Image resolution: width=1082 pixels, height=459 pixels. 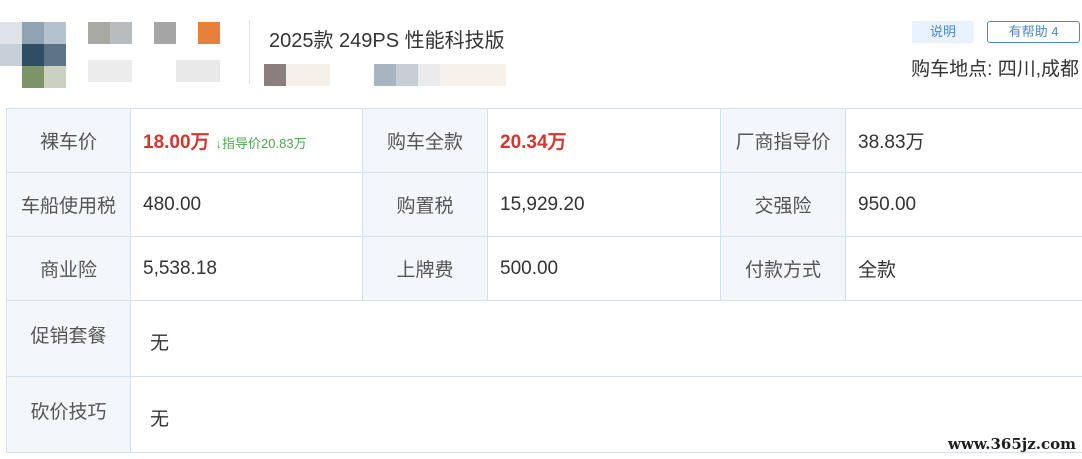 What do you see at coordinates (425, 204) in the screenshot?
I see `purchase-tax-label: 购置税` at bounding box center [425, 204].